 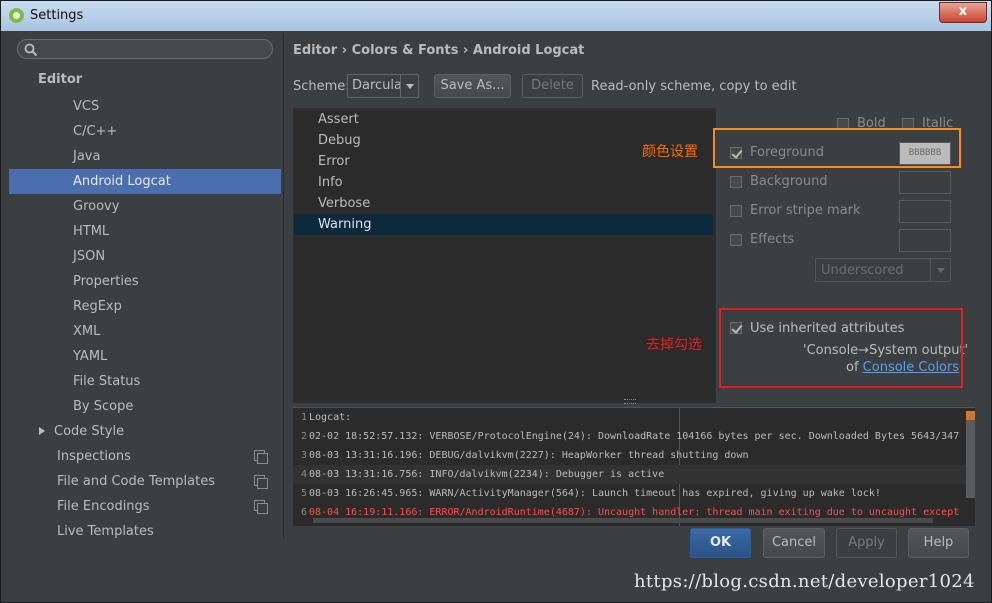 What do you see at coordinates (970, 455) in the screenshot?
I see `preview-vscrollbar` at bounding box center [970, 455].